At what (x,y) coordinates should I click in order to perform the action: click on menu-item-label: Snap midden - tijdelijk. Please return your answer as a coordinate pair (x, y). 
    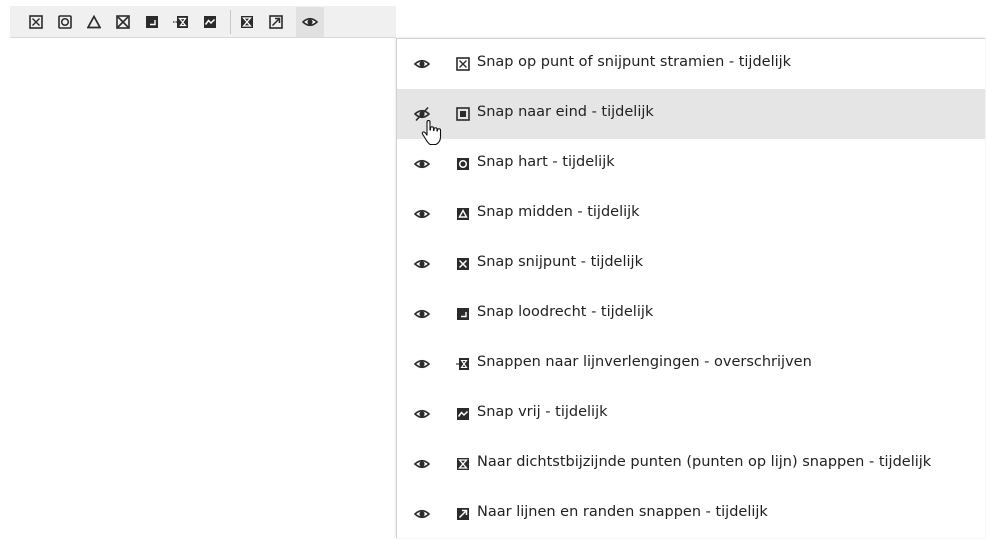
    Looking at the image, I should click on (558, 212).